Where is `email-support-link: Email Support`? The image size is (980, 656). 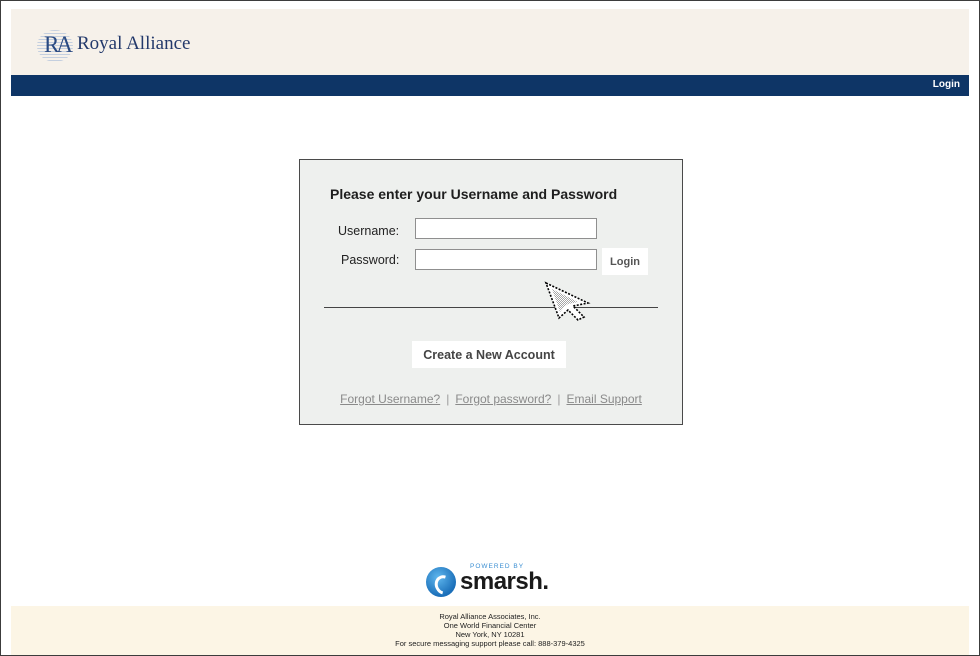
email-support-link: Email Support is located at coordinates (603, 399).